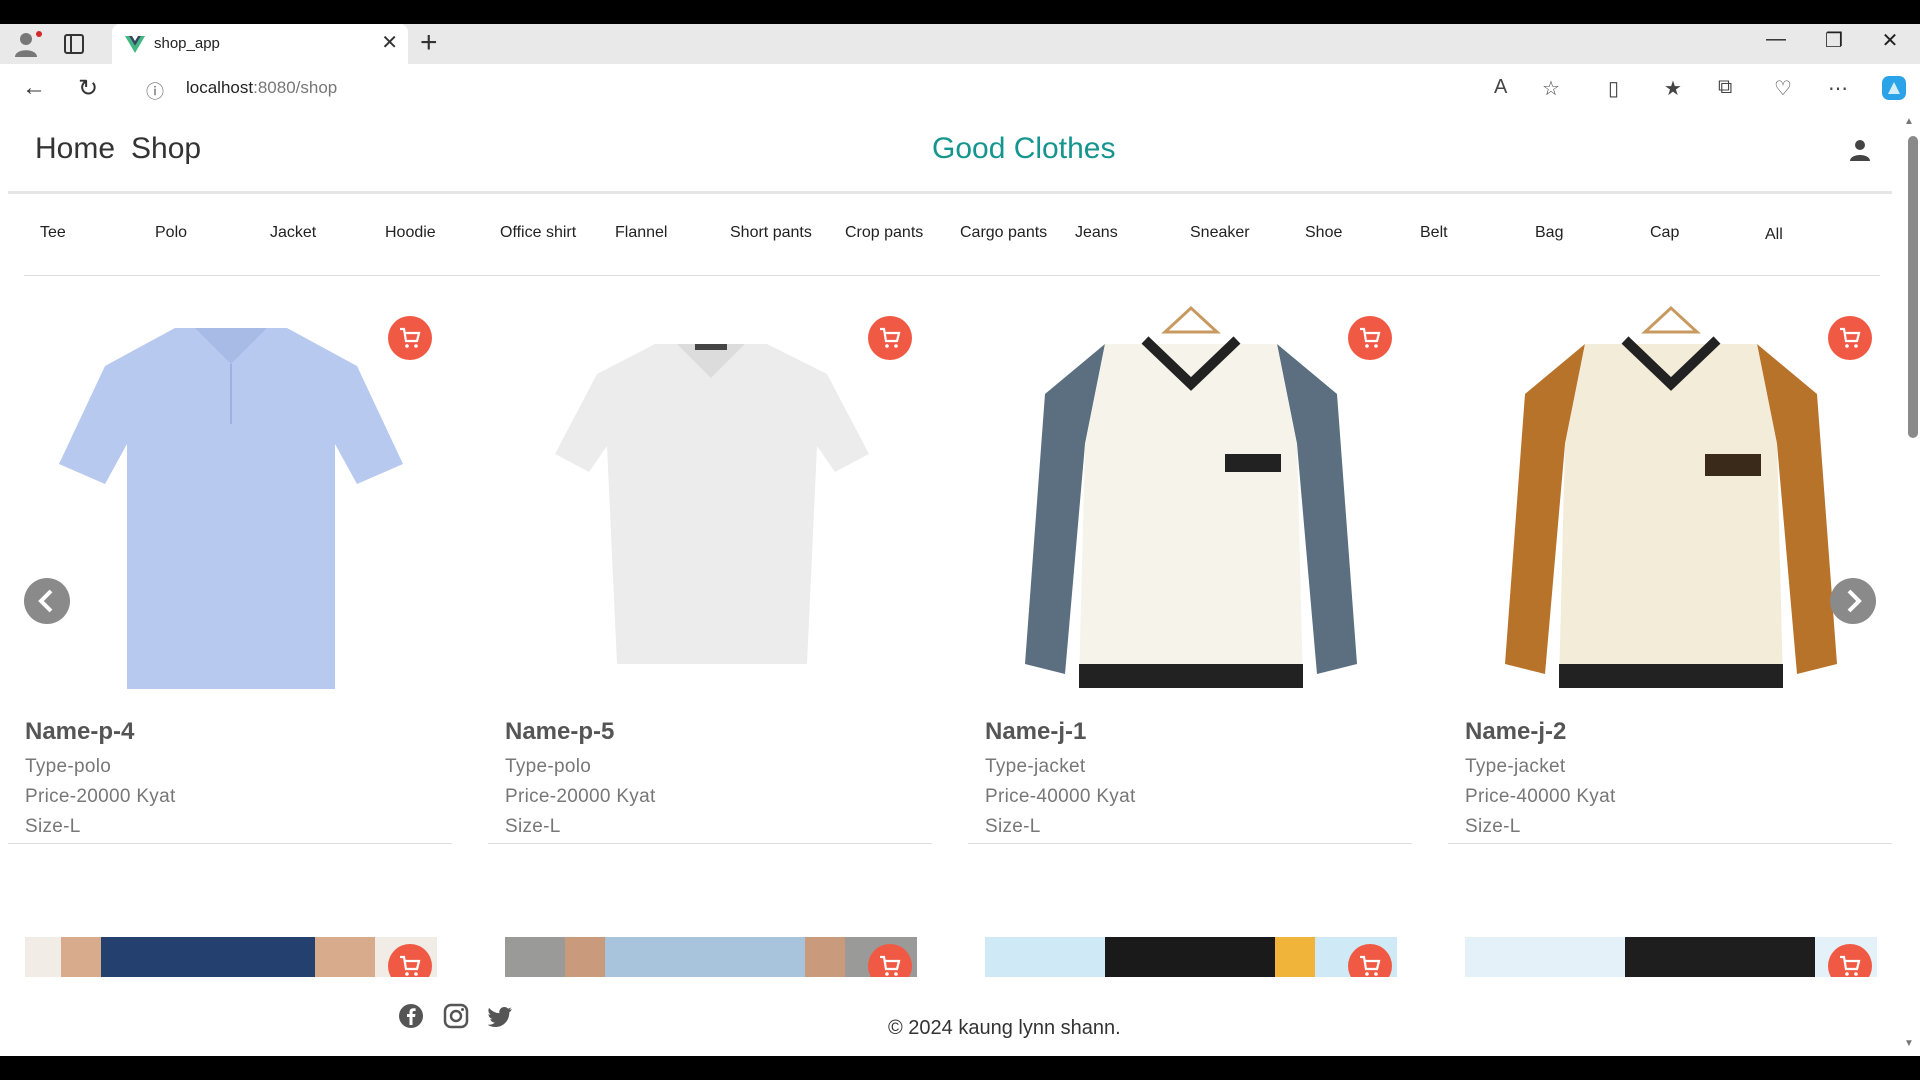  I want to click on minimize-icon: —, so click(1776, 39).